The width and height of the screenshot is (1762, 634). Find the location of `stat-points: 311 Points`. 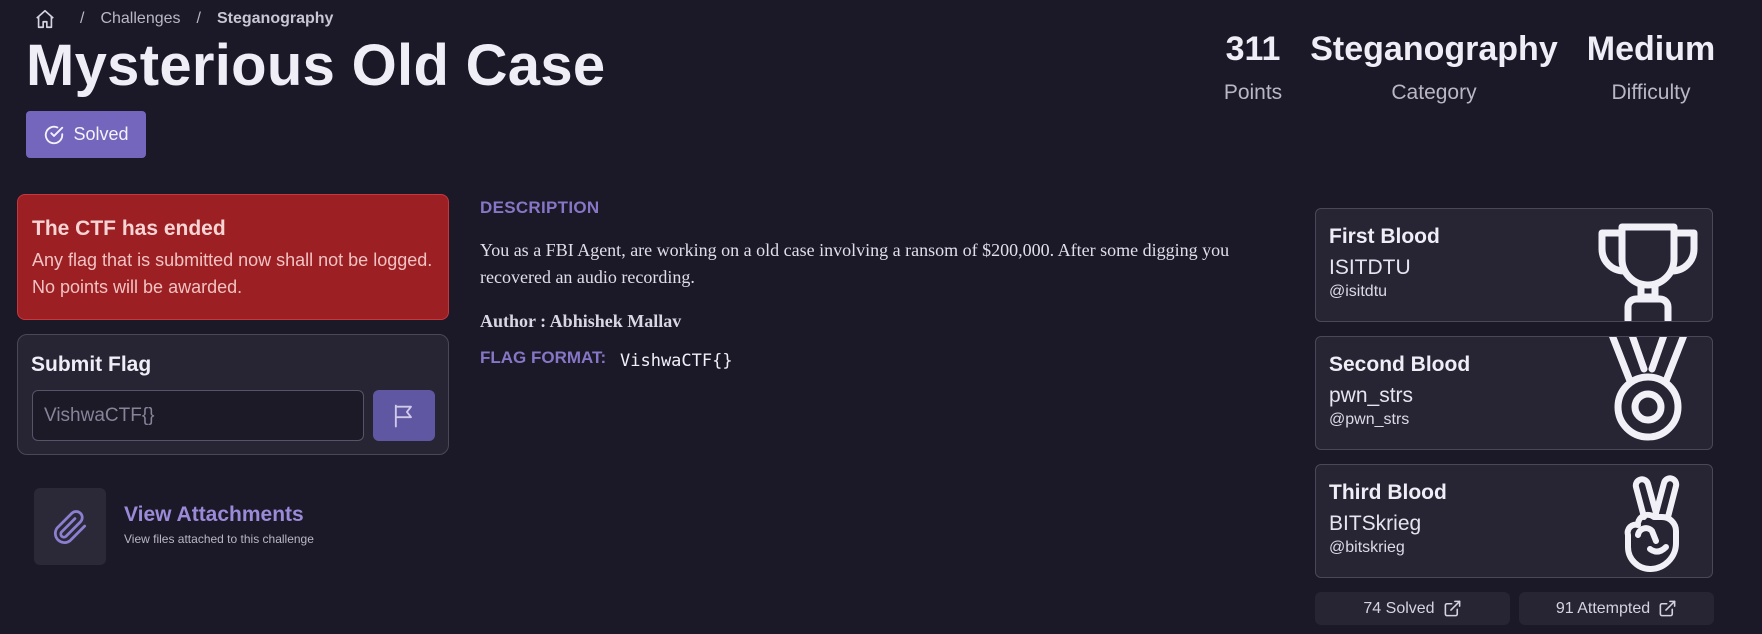

stat-points: 311 Points is located at coordinates (1253, 67).